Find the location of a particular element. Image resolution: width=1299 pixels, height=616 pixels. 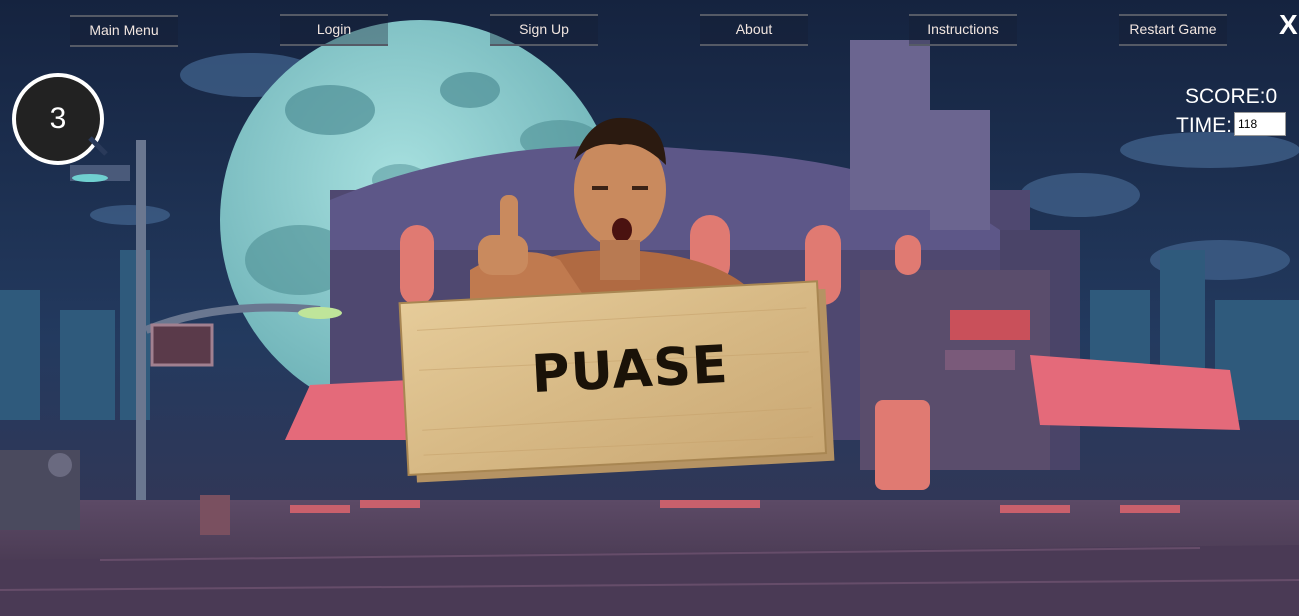

restart-game-button: Restart Game is located at coordinates (1173, 30).